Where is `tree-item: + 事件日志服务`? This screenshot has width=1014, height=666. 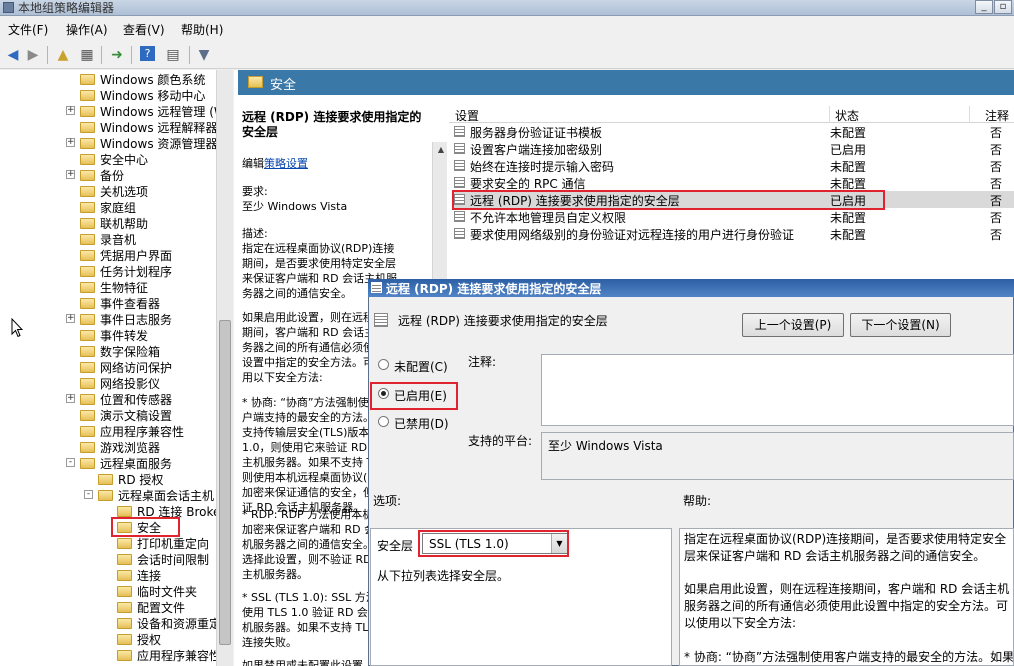 tree-item: + 事件日志服务 is located at coordinates (119, 319).